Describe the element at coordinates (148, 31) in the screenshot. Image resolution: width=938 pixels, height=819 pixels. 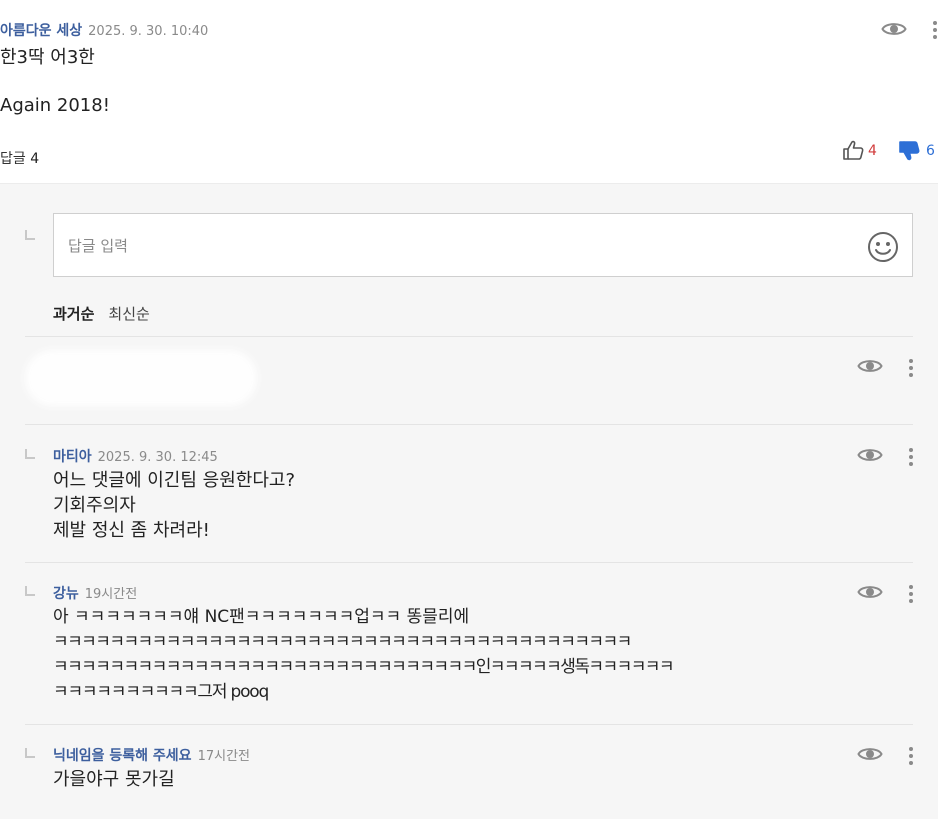
I see `comment-date: 2025. 9. 30. 10:40` at that location.